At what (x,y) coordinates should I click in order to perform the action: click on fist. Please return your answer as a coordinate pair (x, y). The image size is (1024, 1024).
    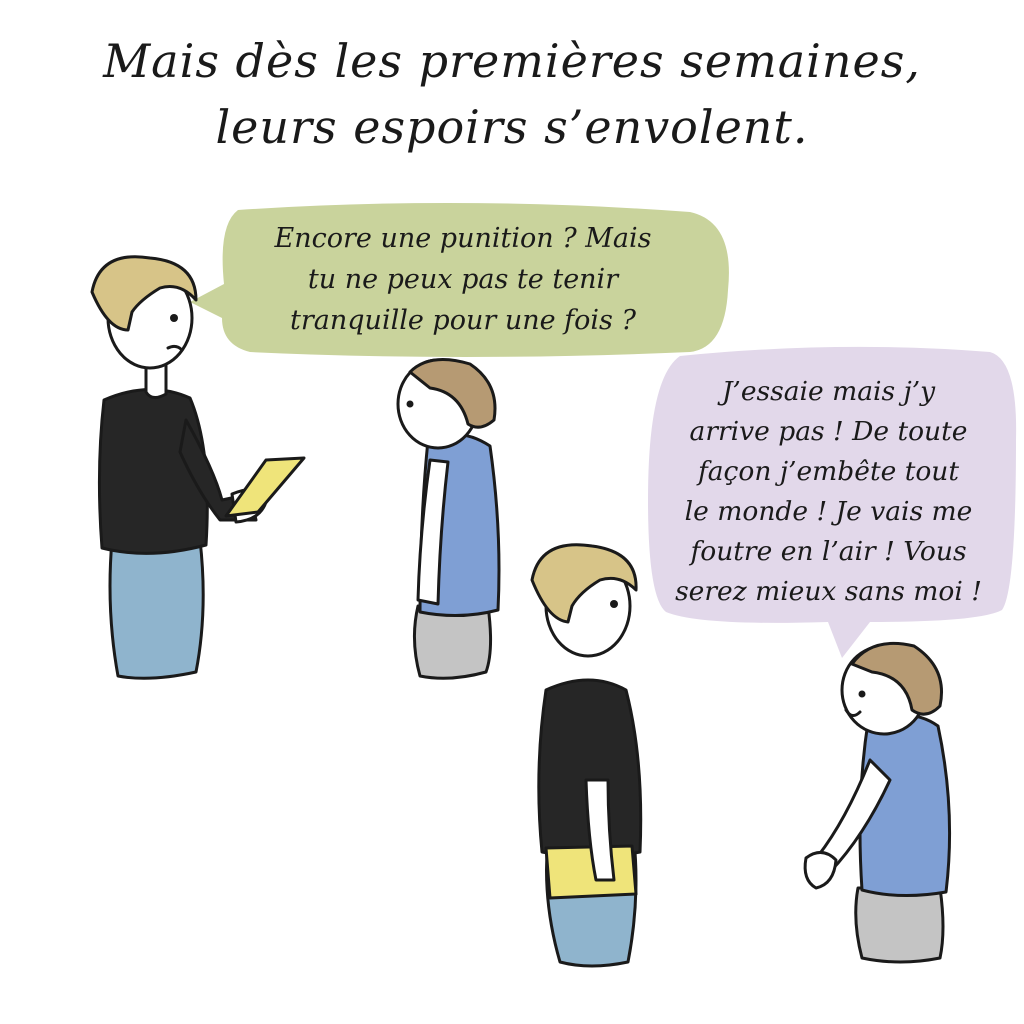
    Looking at the image, I should click on (820, 870).